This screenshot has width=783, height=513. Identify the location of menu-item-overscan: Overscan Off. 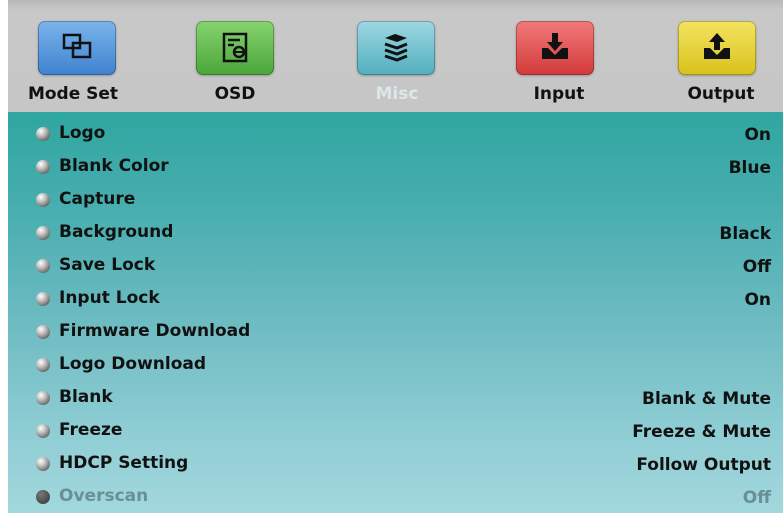
(395, 497).